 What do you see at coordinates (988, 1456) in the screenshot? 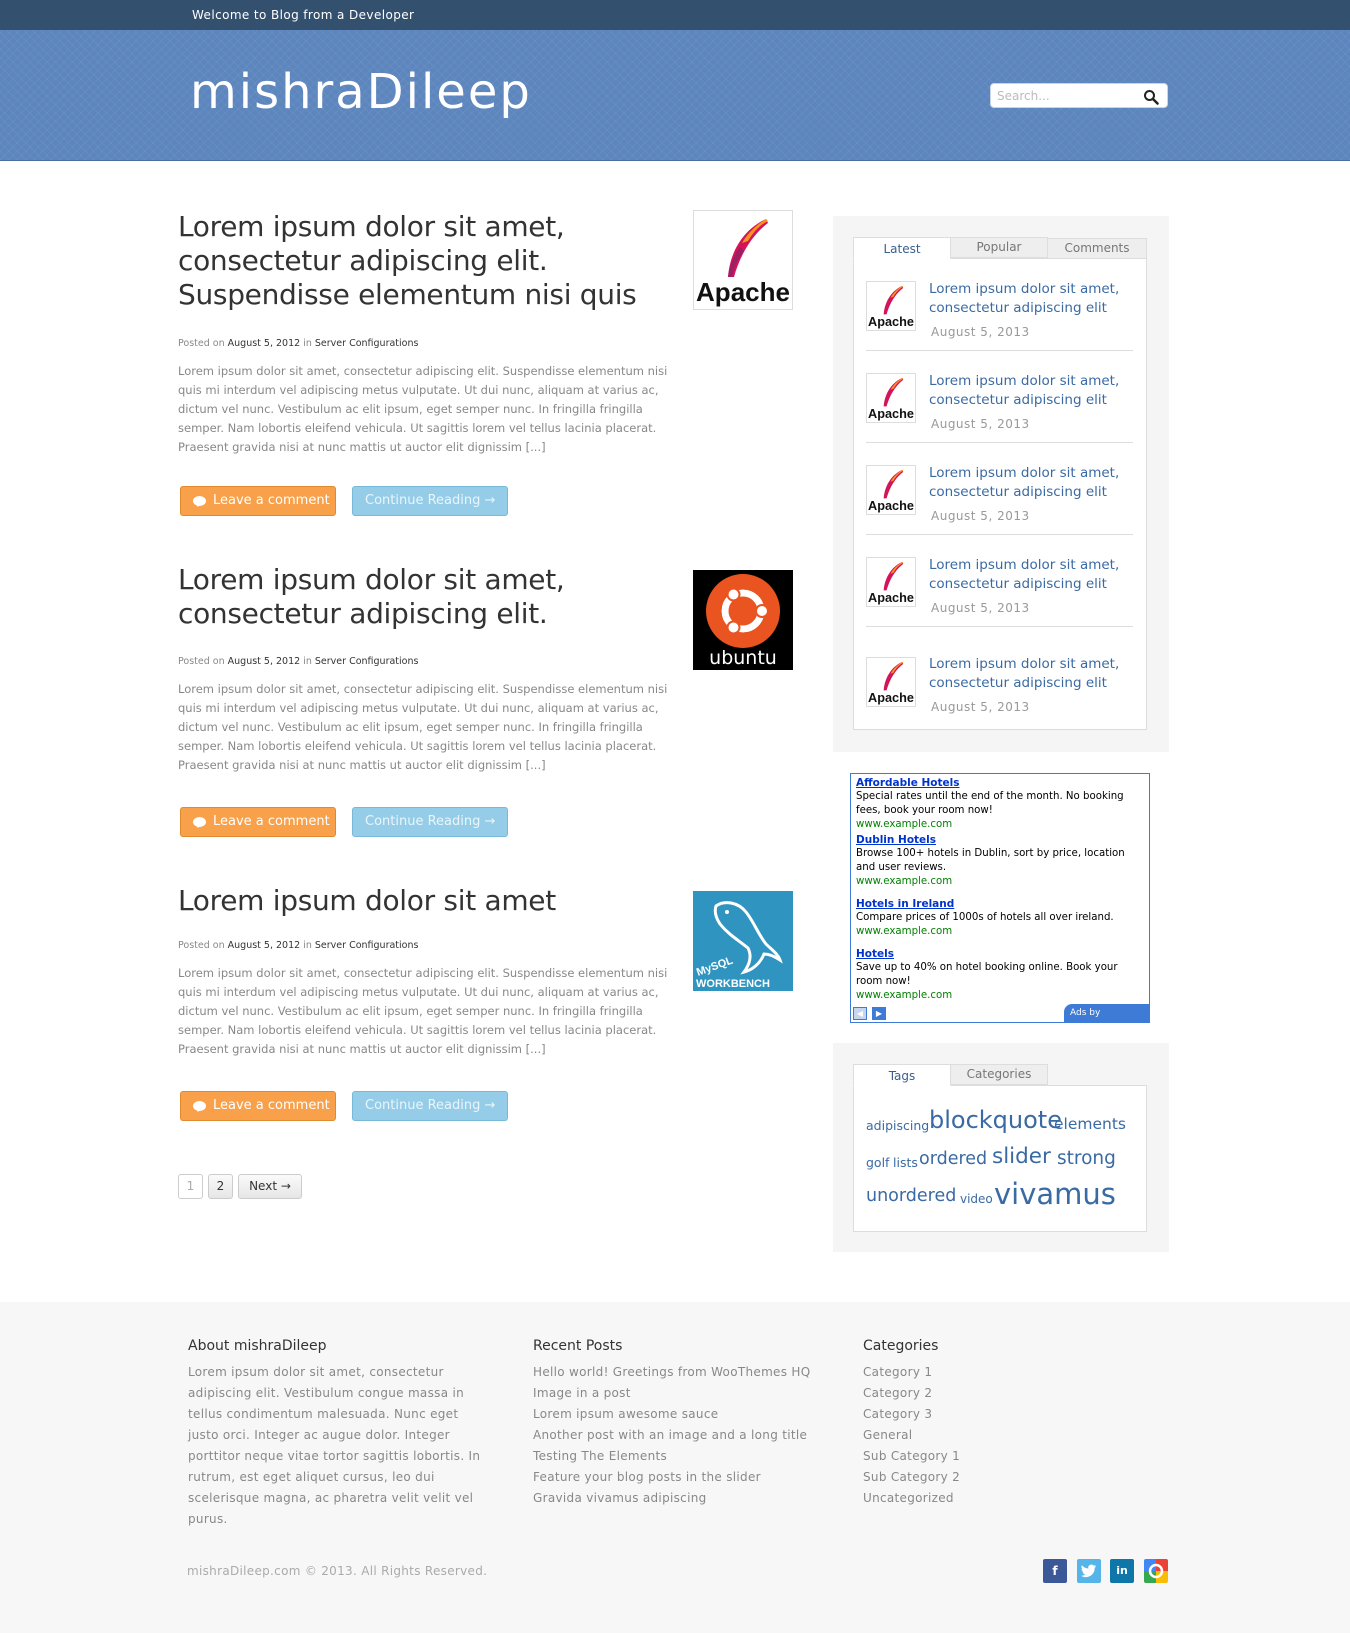
I see `category-link: Sub Category 1` at bounding box center [988, 1456].